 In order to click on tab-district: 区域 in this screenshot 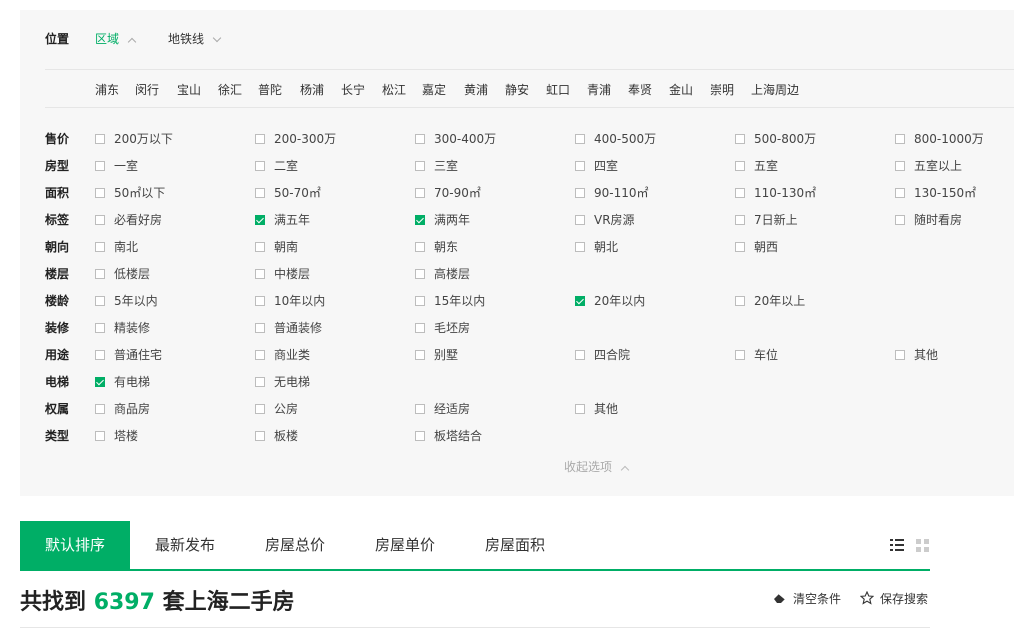, I will do `click(116, 38)`.